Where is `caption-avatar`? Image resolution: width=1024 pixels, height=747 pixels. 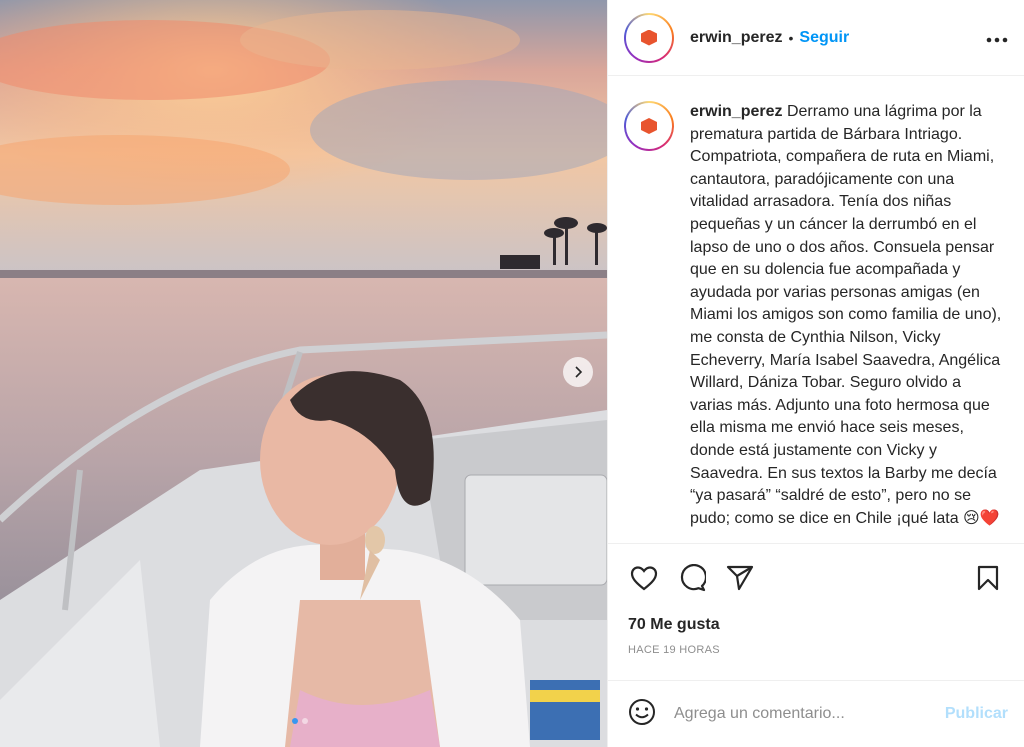
caption-avatar is located at coordinates (649, 126).